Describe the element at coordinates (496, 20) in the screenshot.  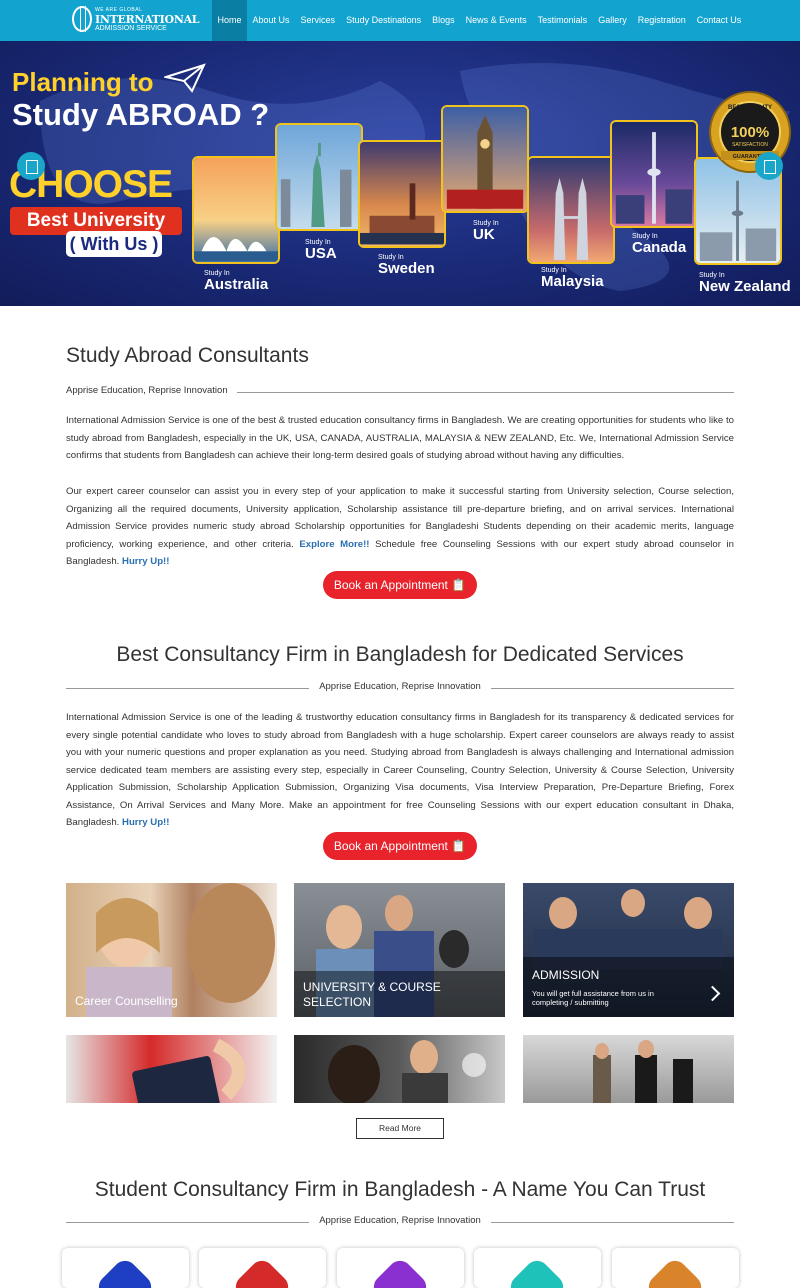
I see `menu-news-events: News & Events` at that location.